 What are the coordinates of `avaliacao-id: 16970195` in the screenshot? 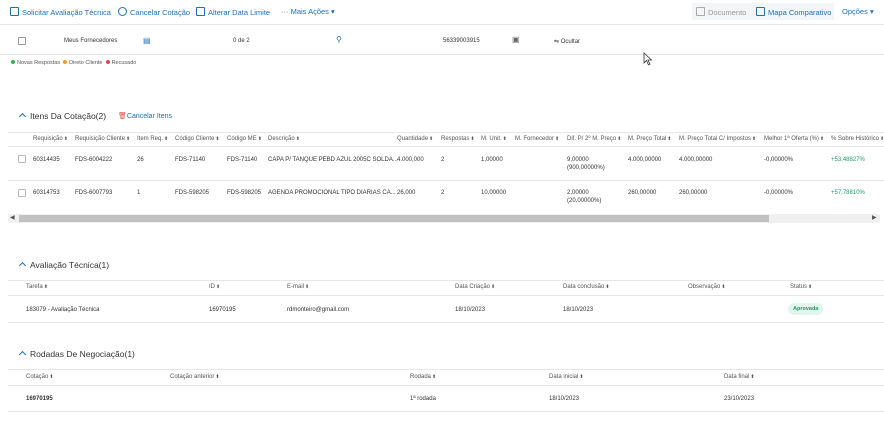 It's located at (222, 310).